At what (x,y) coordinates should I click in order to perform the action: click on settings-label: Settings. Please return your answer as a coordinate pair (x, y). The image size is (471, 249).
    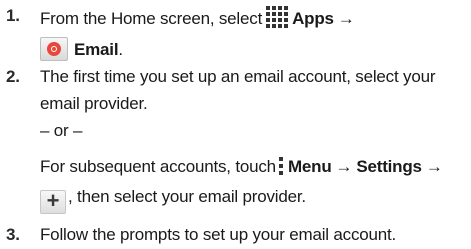
    Looking at the image, I should click on (389, 166).